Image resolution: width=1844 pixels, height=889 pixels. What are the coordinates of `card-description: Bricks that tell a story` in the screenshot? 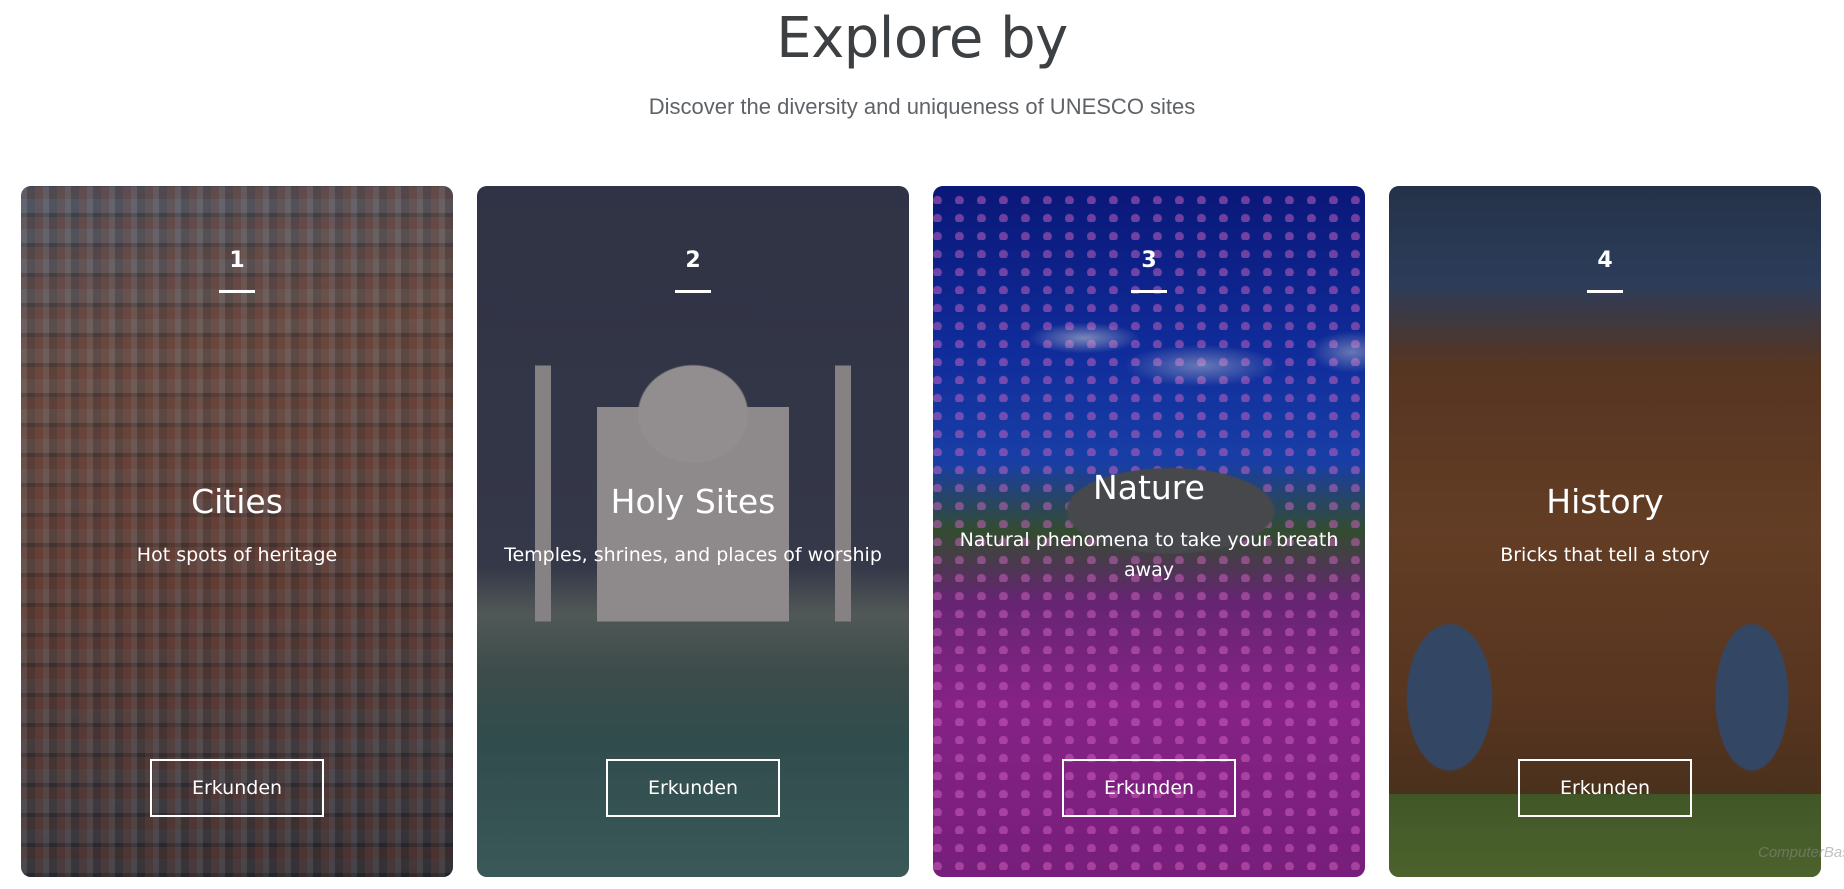 It's located at (1605, 555).